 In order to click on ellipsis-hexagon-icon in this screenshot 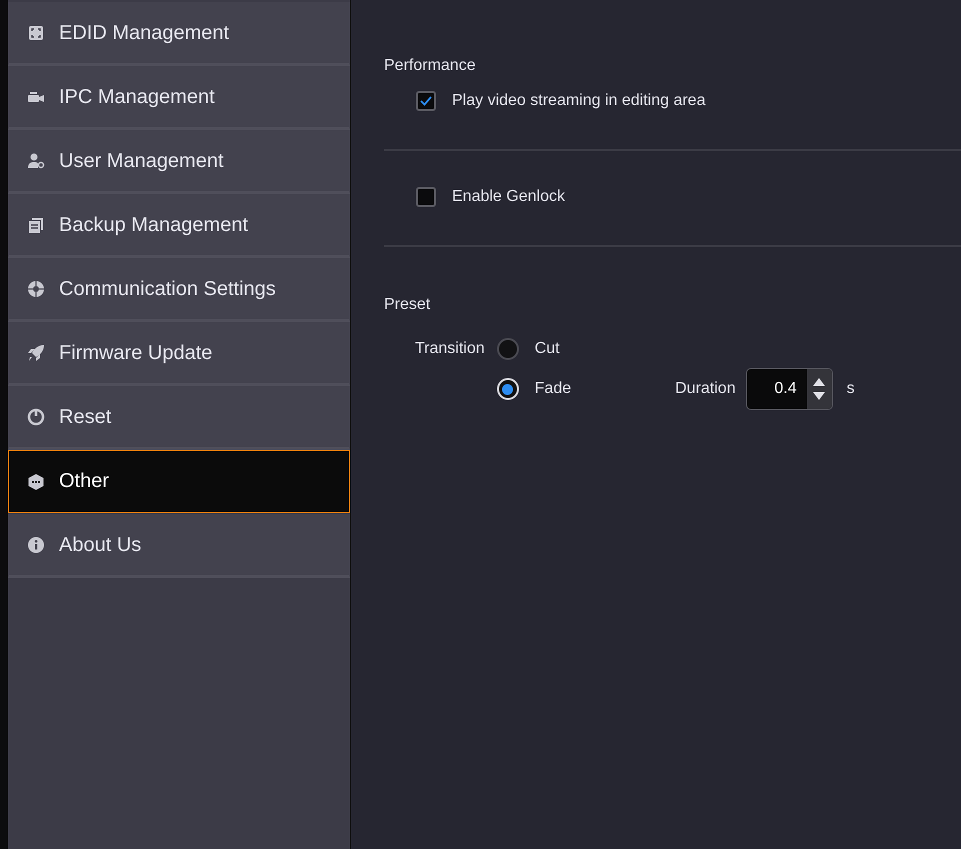, I will do `click(36, 481)`.